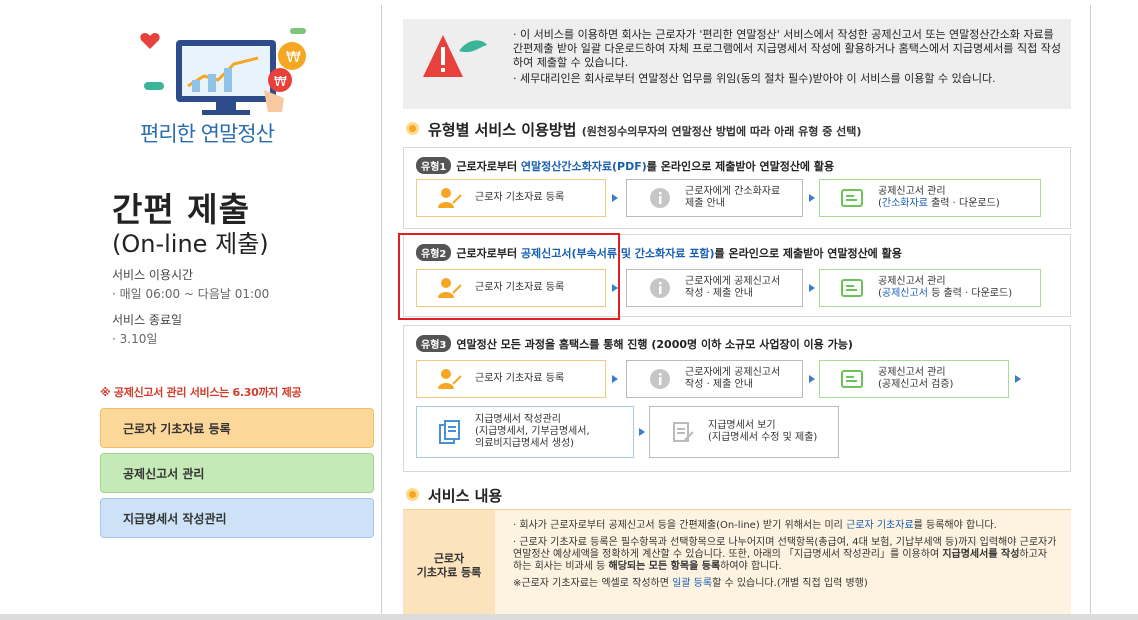 This screenshot has width=1138, height=620. I want to click on type1-link: 연말정산간소화자료(PDF), so click(584, 166).